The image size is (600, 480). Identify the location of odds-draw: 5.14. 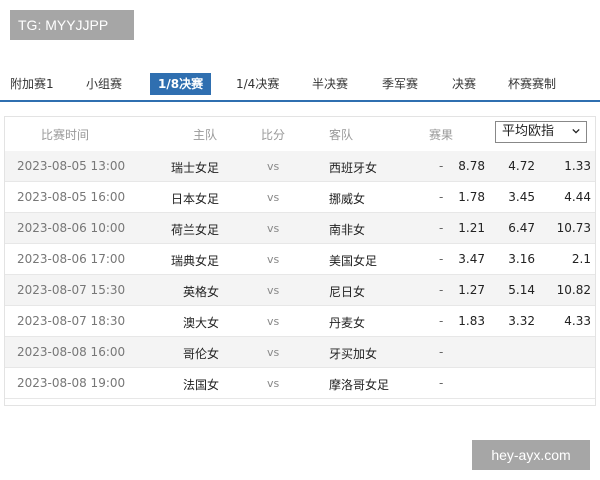
(521, 290).